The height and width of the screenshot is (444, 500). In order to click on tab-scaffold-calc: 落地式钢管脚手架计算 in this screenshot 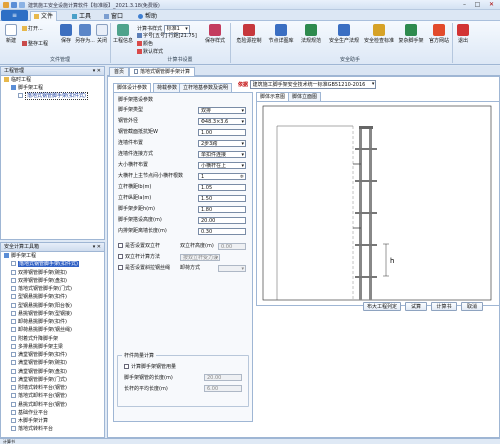, I will do `click(162, 71)`.